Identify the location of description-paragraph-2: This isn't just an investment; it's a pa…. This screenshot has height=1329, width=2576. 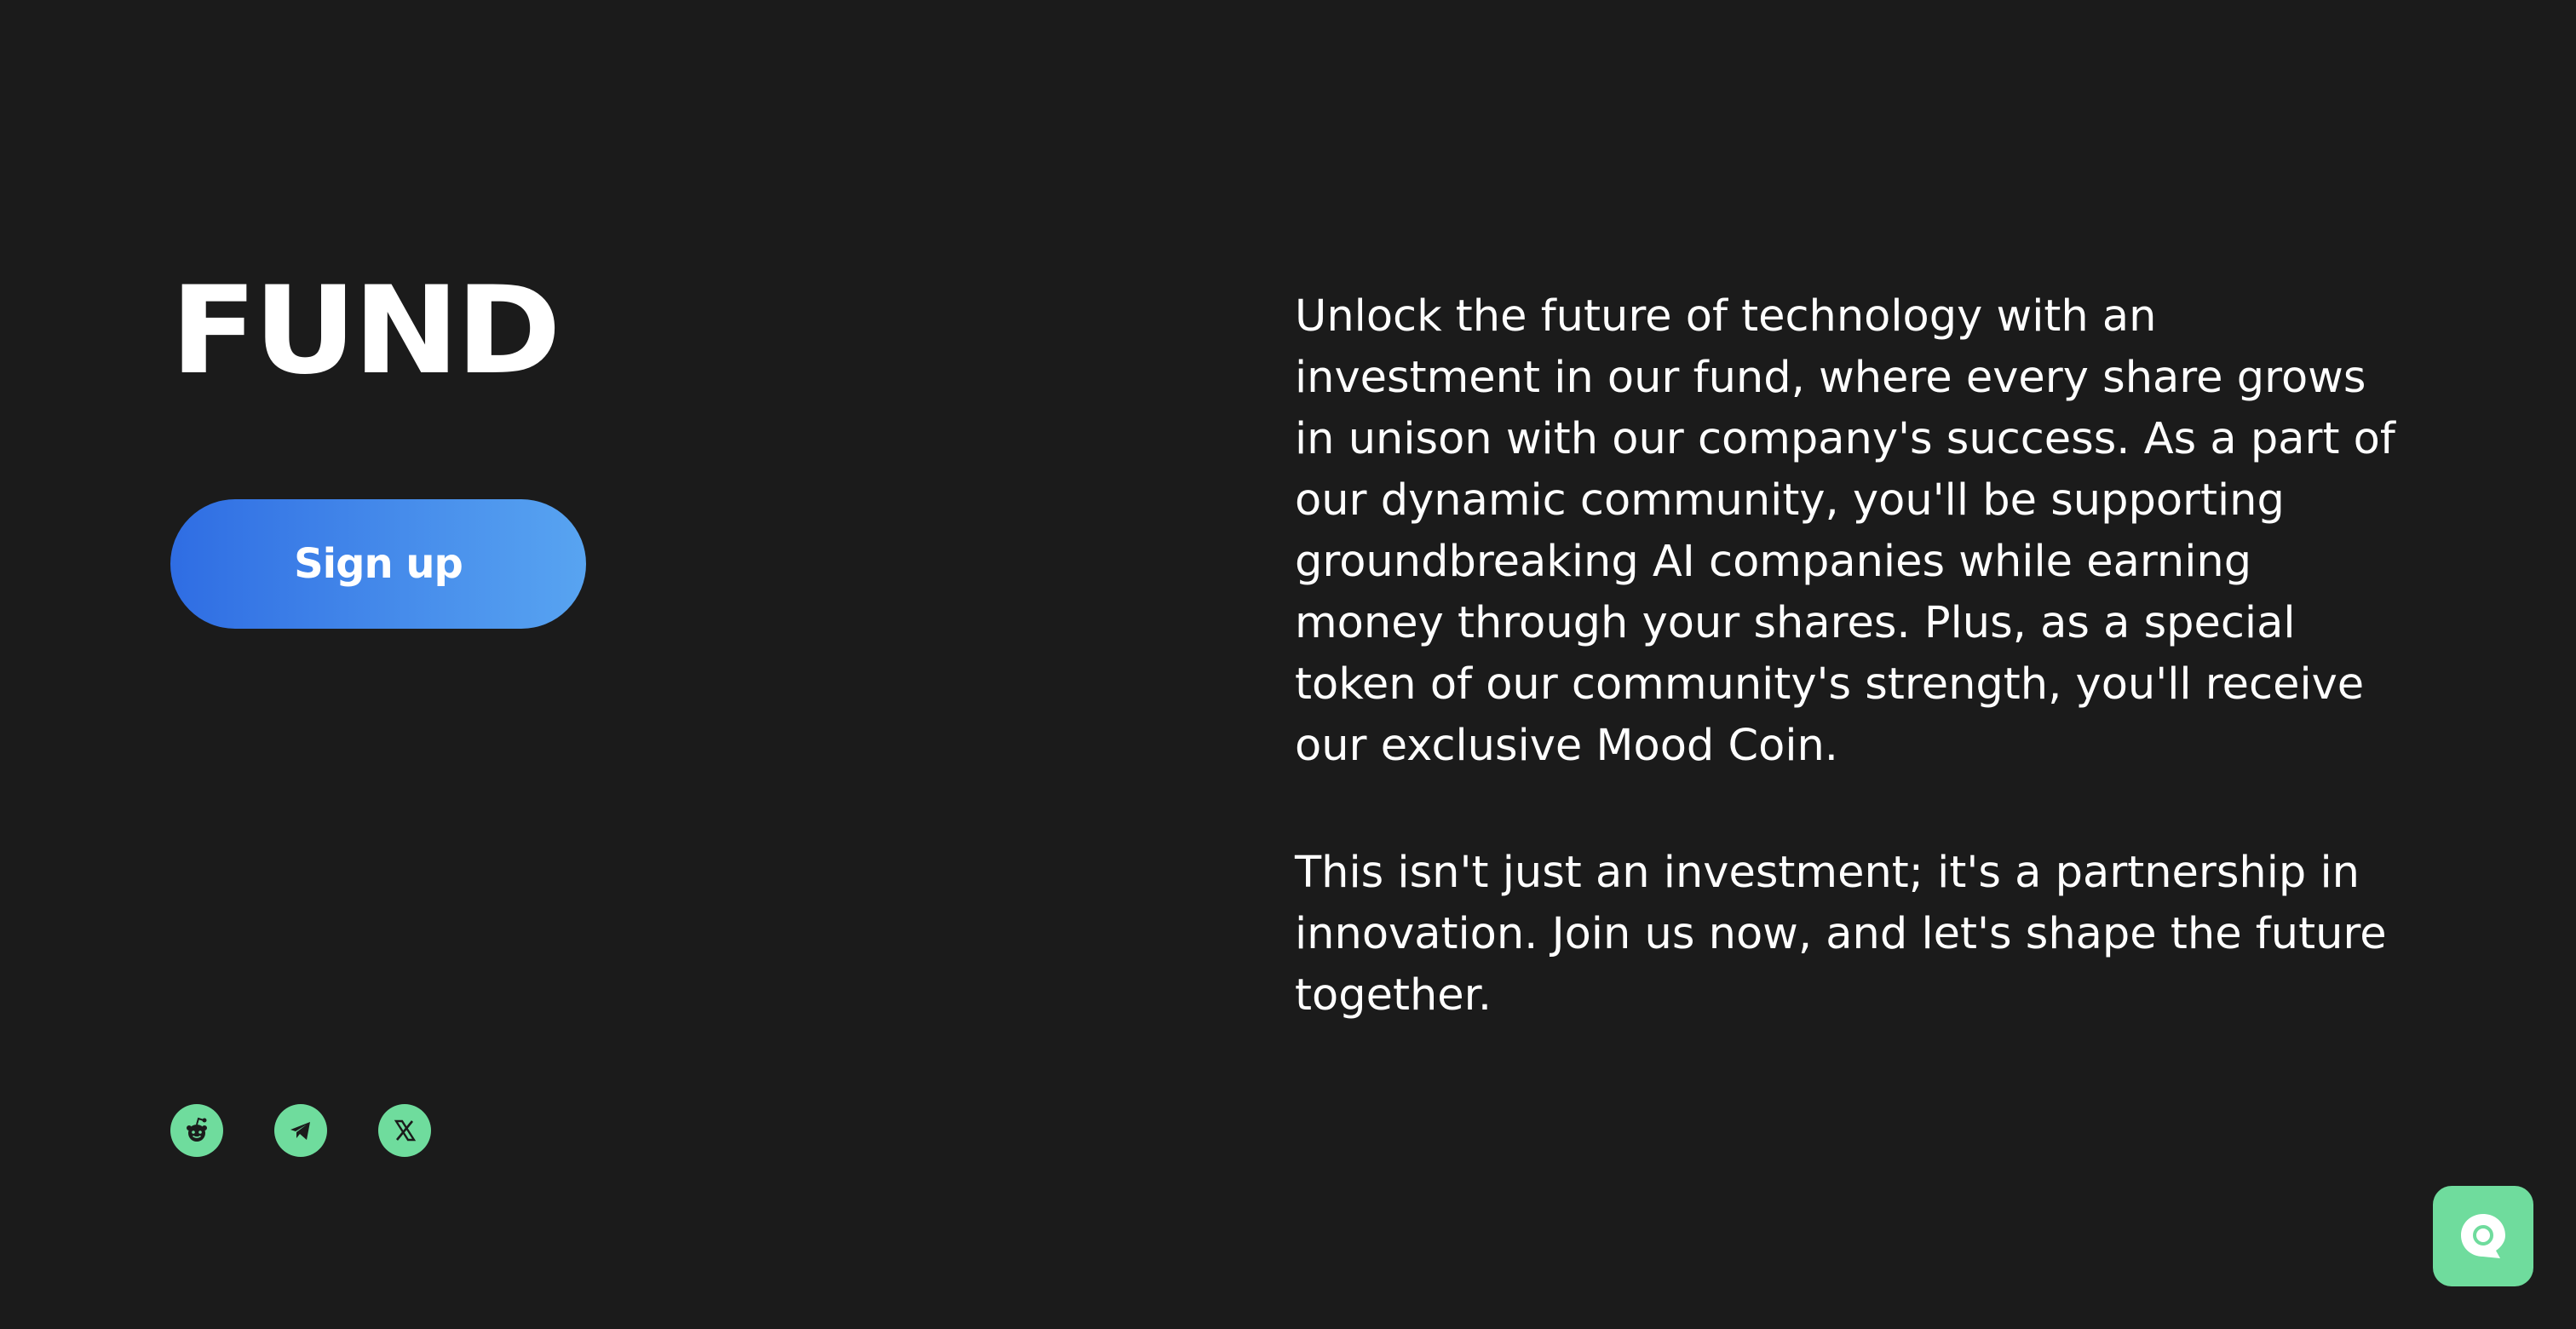
(1841, 934).